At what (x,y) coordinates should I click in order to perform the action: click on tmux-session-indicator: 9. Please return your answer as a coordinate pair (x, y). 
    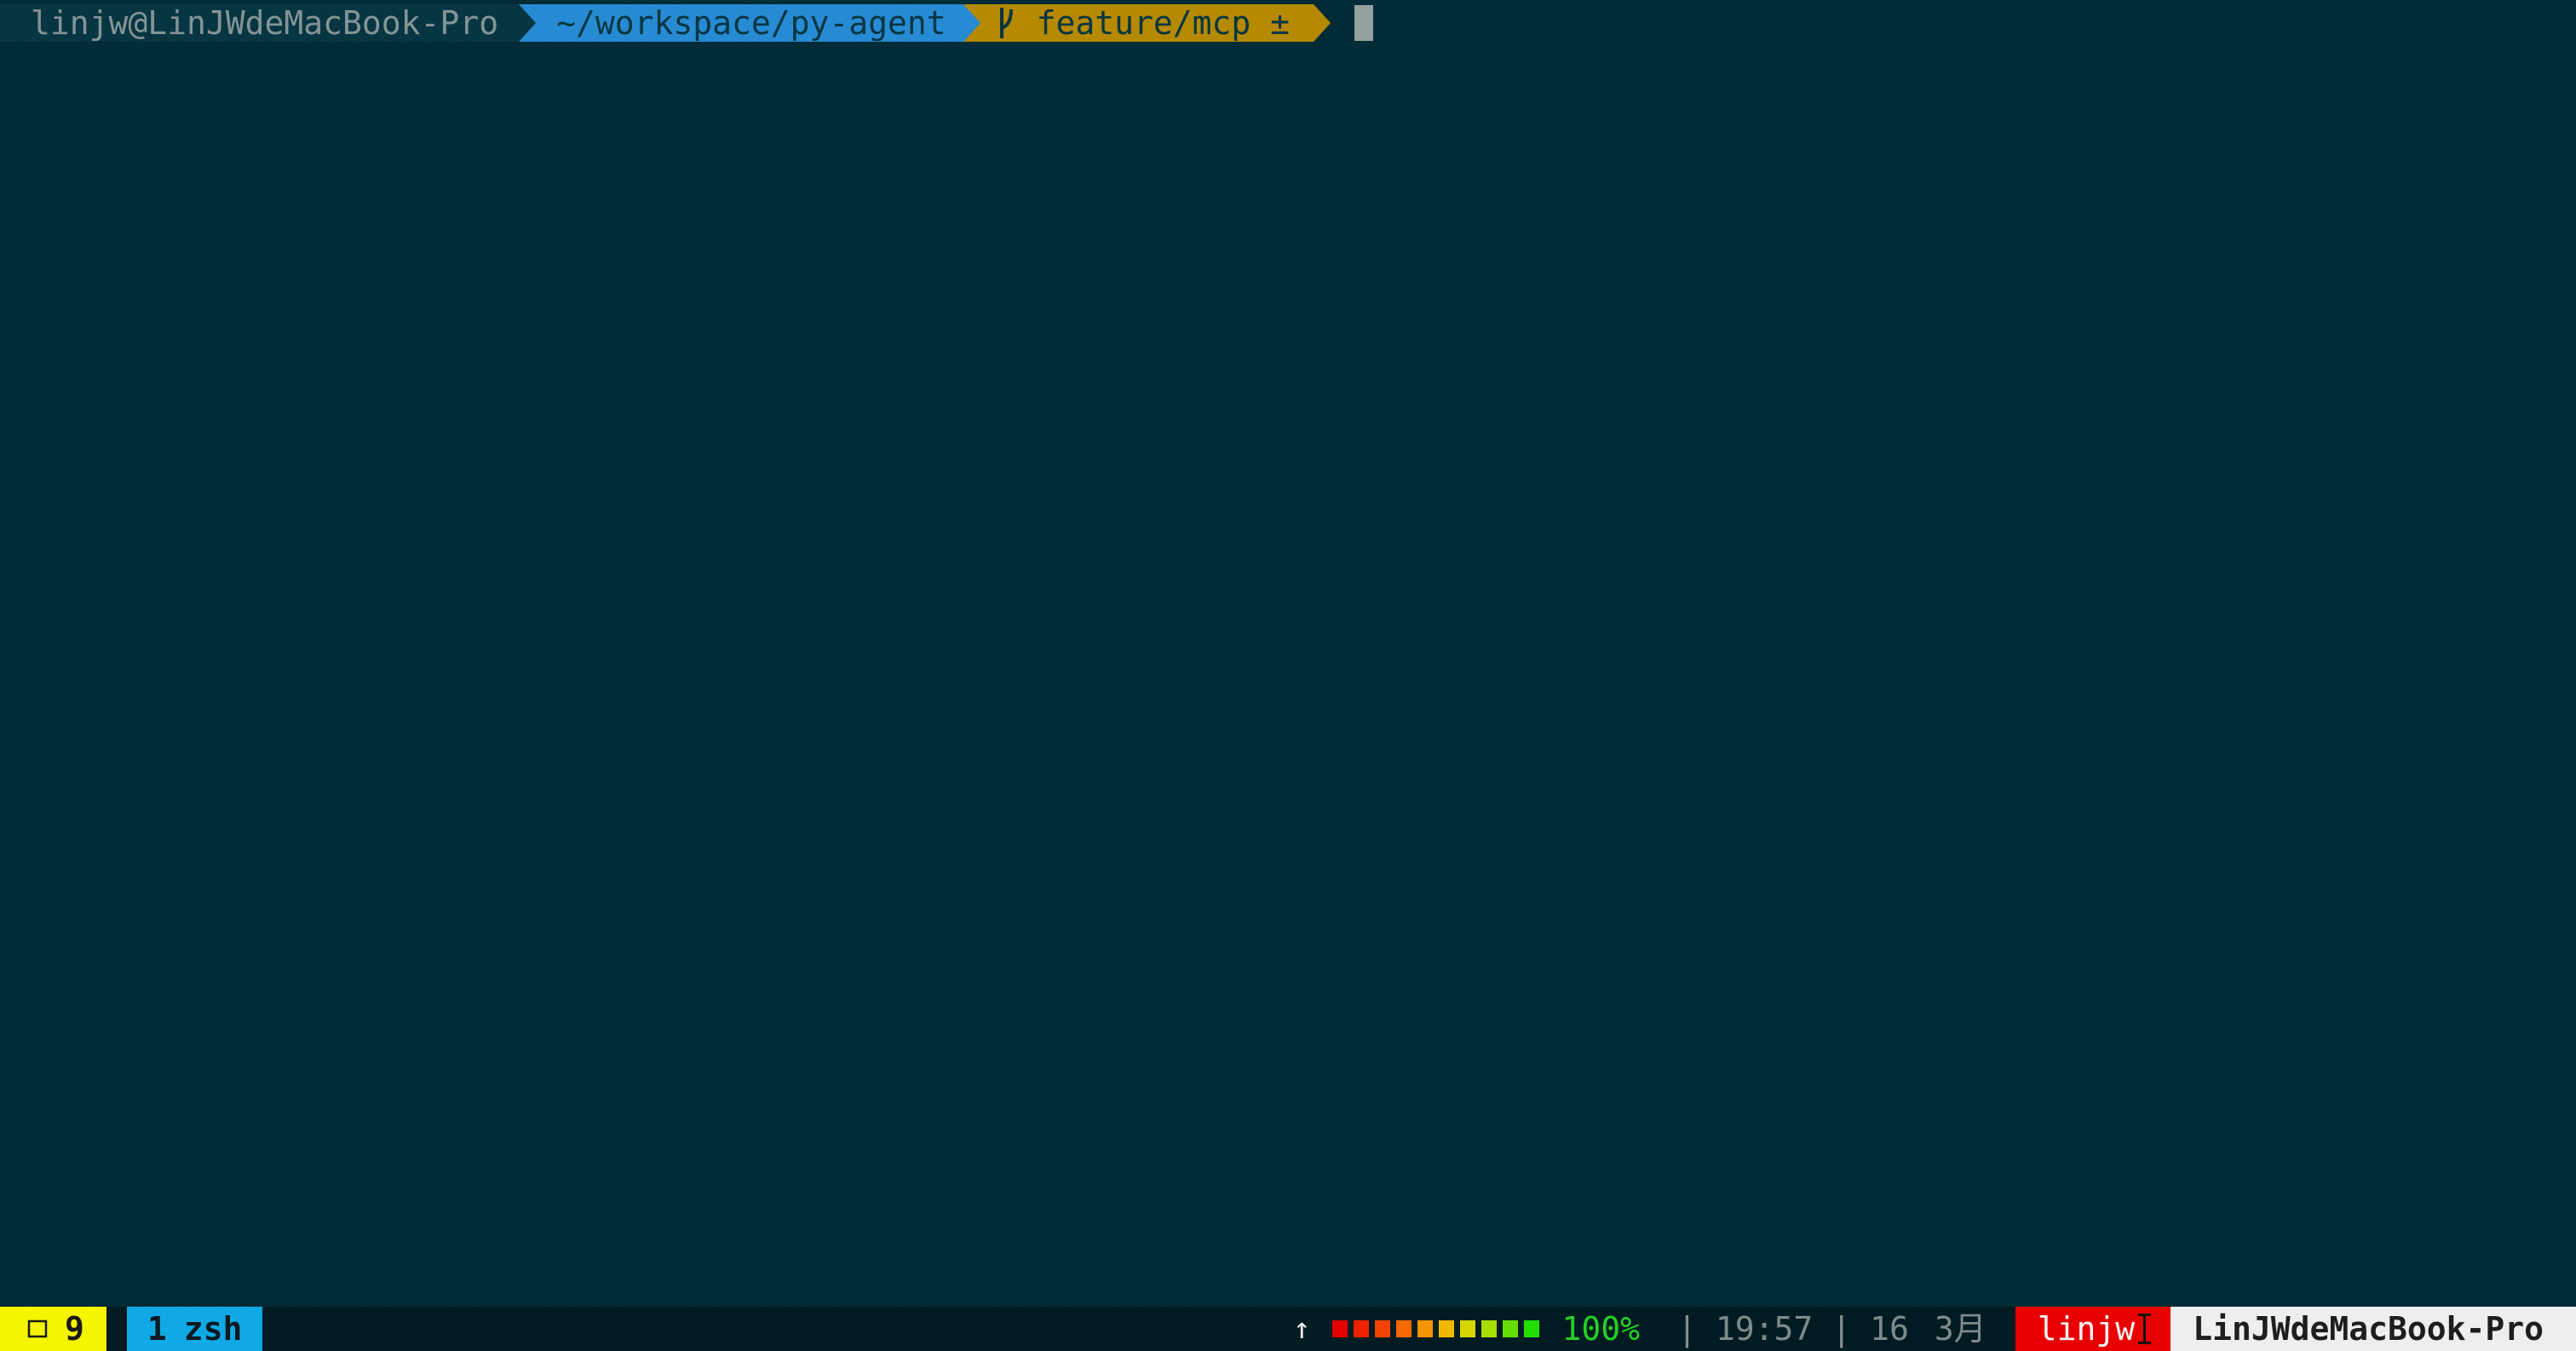
    Looking at the image, I should click on (53, 1329).